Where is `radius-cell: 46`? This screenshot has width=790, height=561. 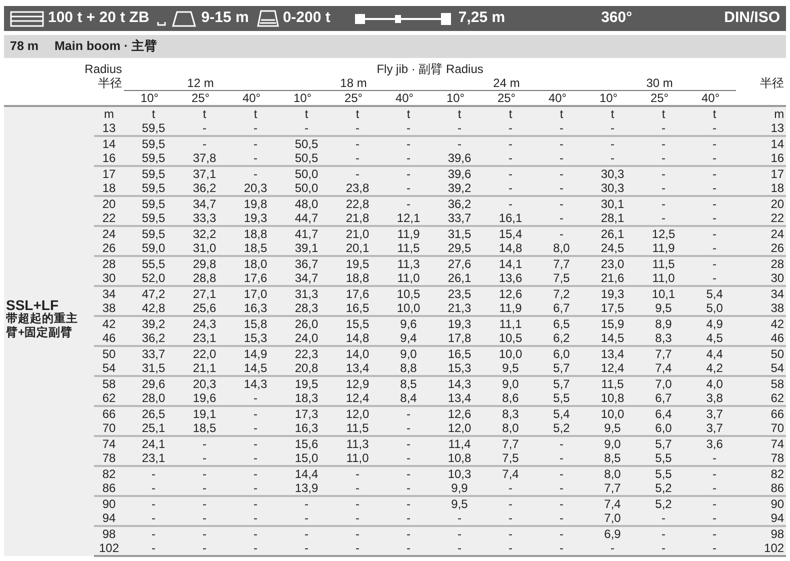
radius-cell: 46 is located at coordinates (761, 338).